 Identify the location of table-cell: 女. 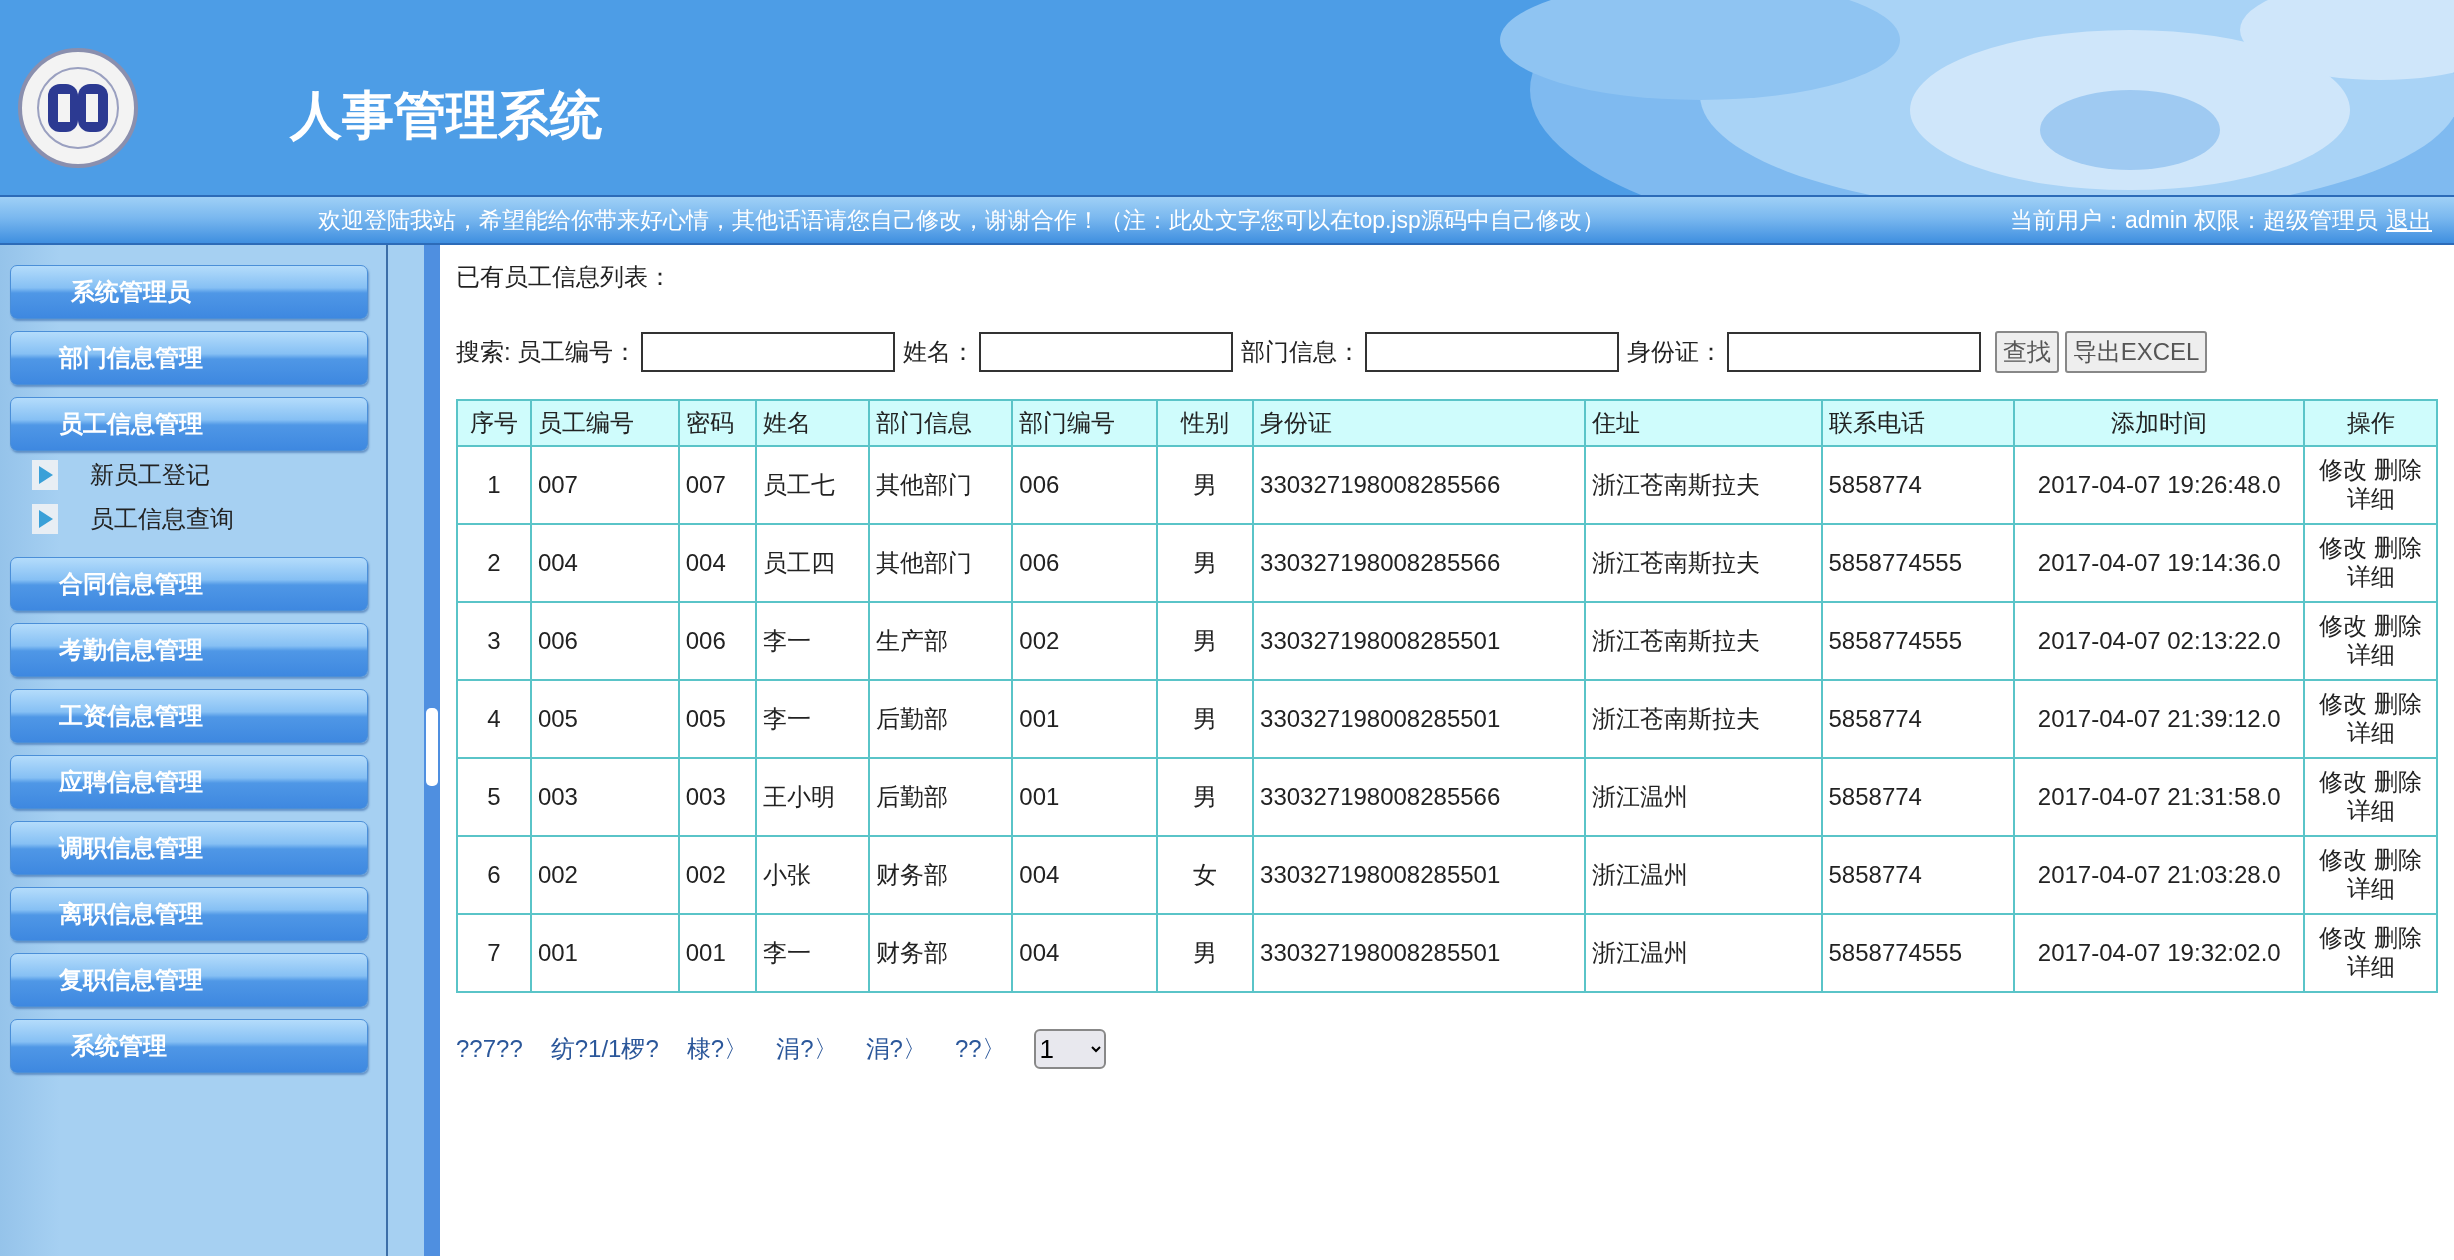
(1205, 875).